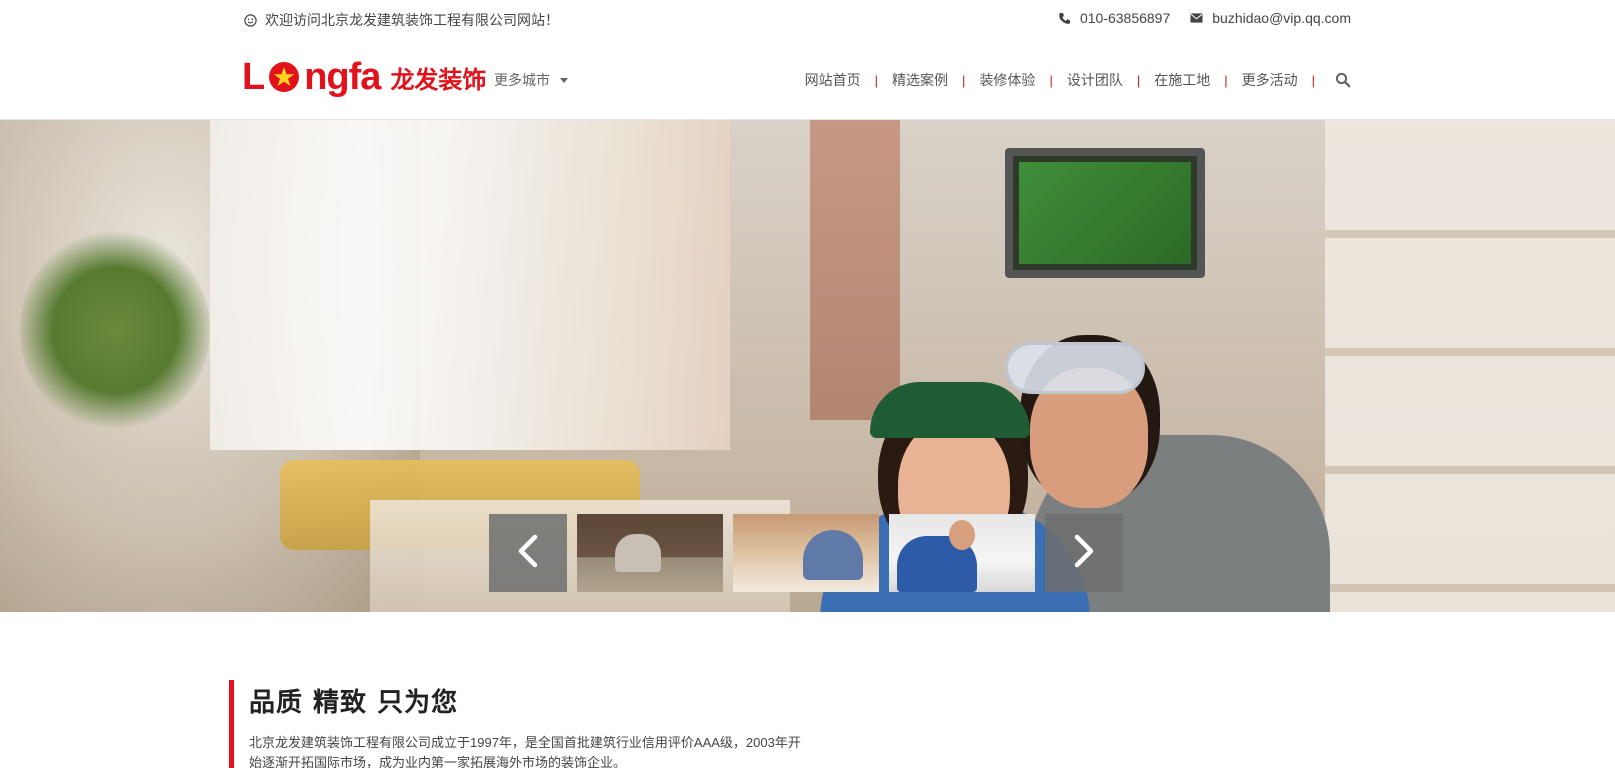 The height and width of the screenshot is (768, 1615). I want to click on nav-item-sites: 在施工地, so click(1182, 80).